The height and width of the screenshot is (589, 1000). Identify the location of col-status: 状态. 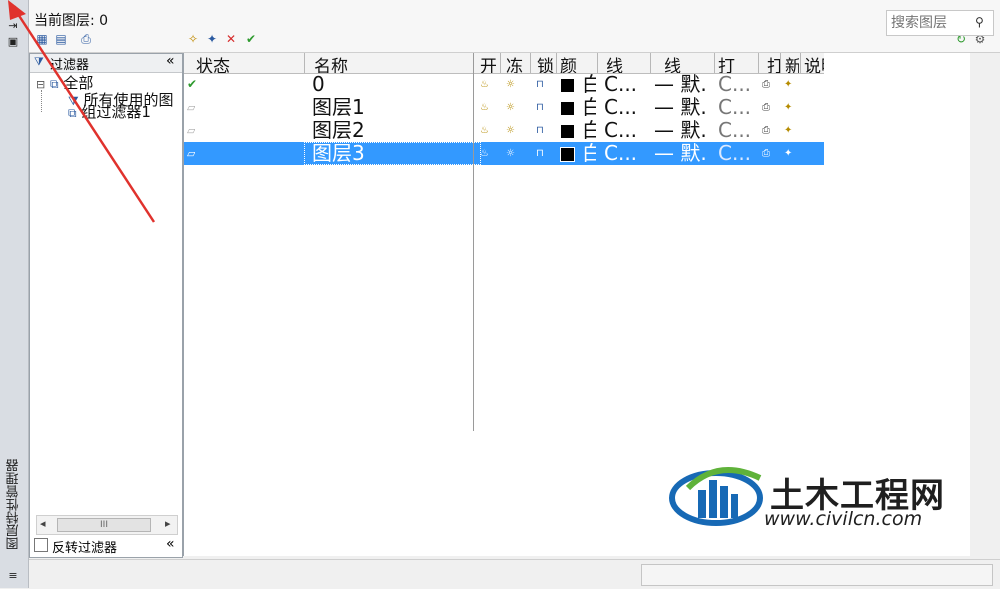
(241, 63).